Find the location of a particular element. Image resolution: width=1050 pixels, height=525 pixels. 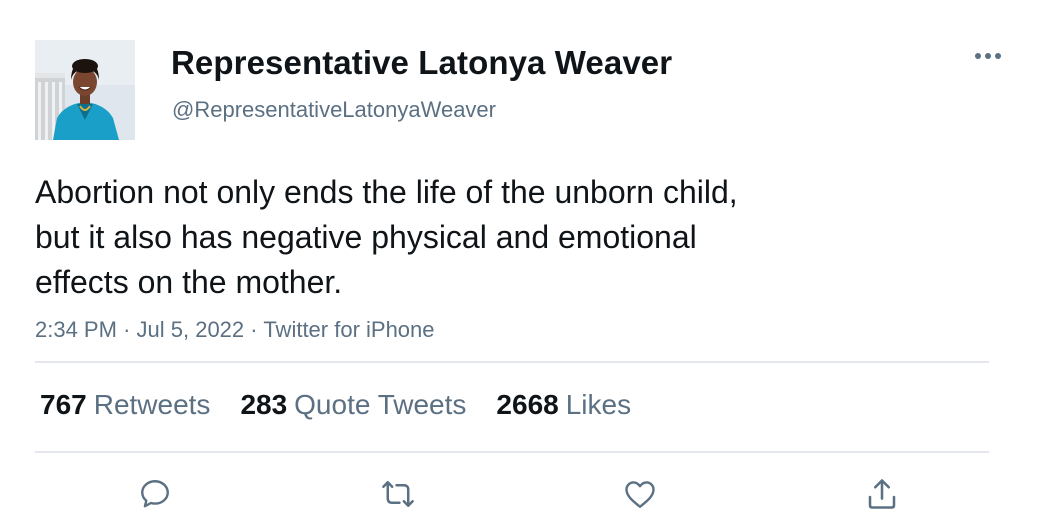

share-icon is located at coordinates (882, 494).